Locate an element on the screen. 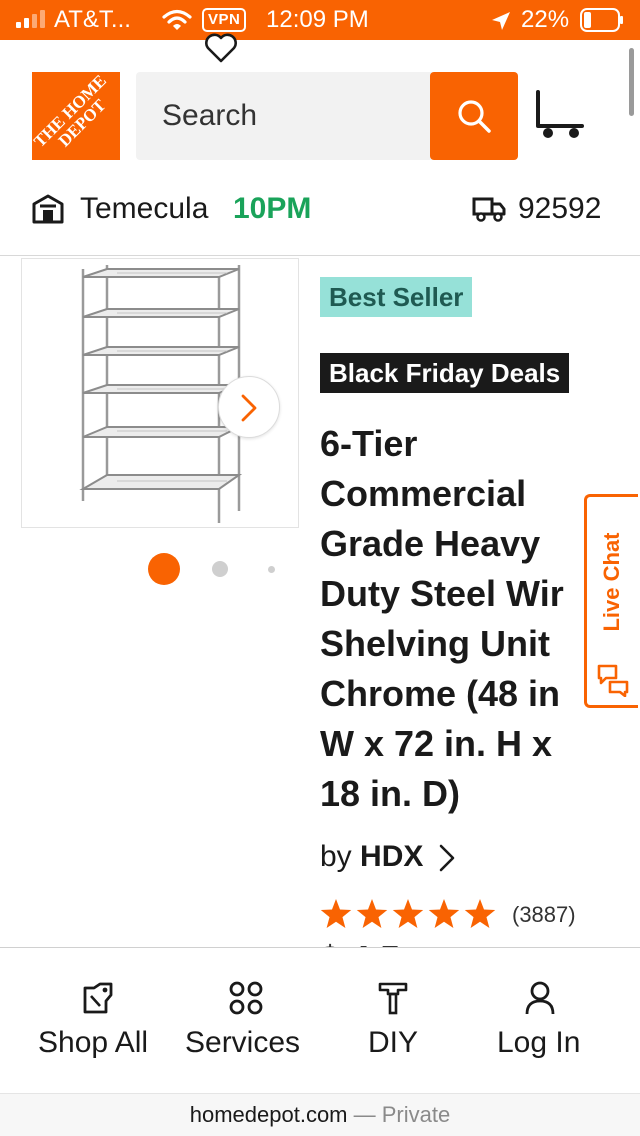 This screenshot has height=1136, width=640. user-icon is located at coordinates (540, 998).